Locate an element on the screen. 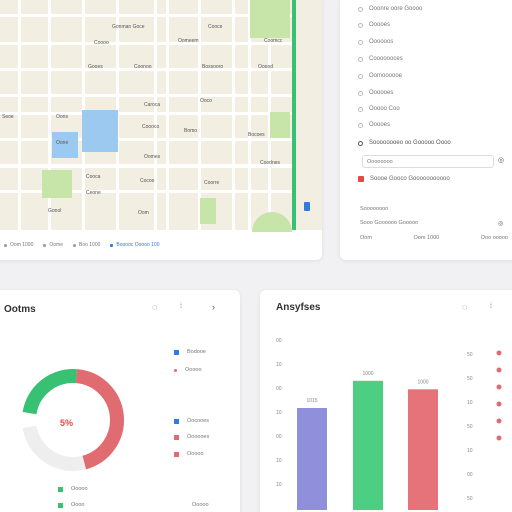 This screenshot has width=512, height=512. map-label: Coorre is located at coordinates (212, 183).